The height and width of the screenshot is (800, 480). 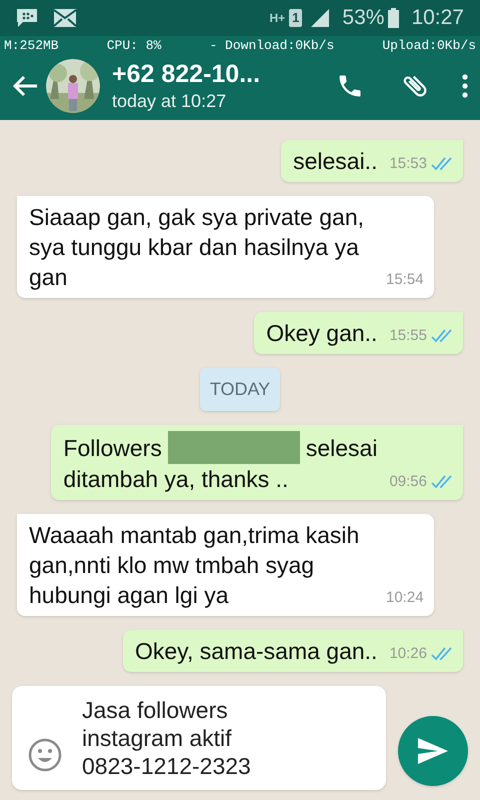 I want to click on monitor-reading: Upload:0Kb/s, so click(x=429, y=46).